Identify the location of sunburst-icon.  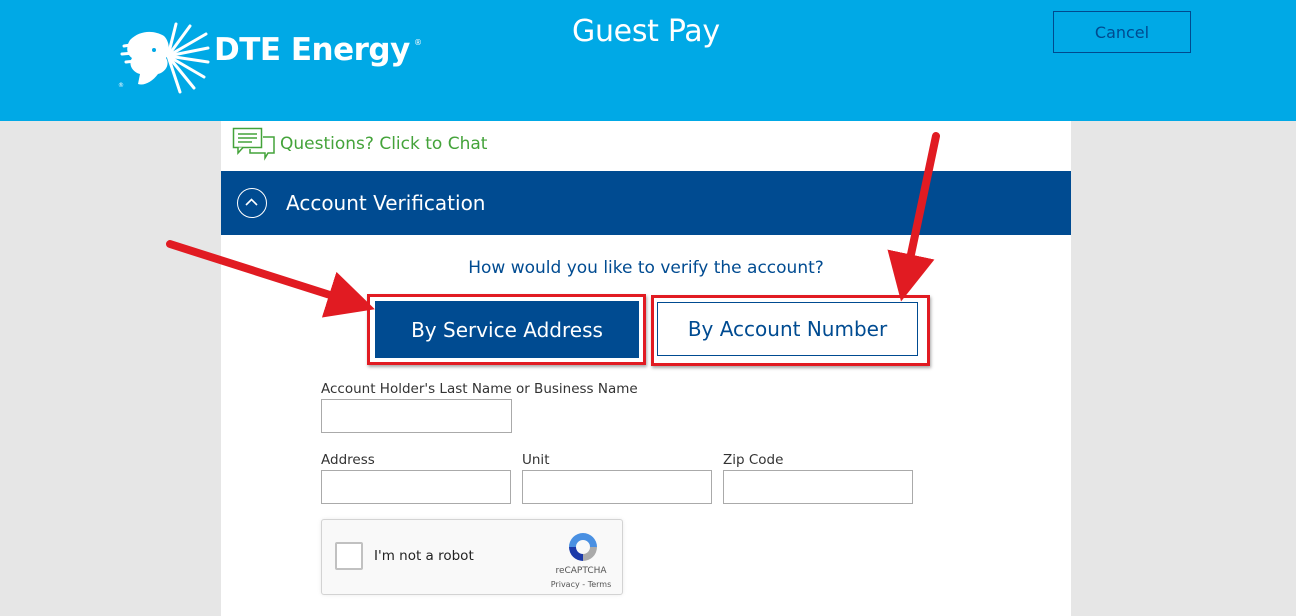
(165, 58).